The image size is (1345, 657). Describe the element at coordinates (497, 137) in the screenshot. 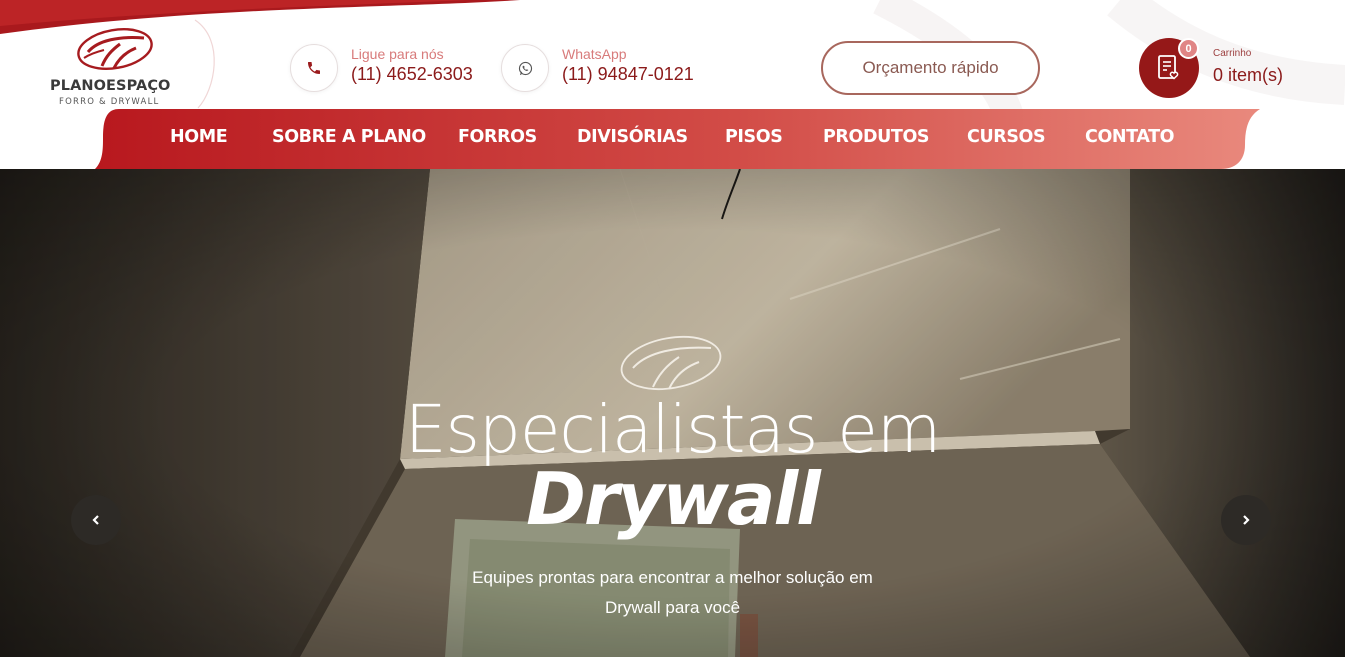

I see `nav-forros: FORROS` at that location.